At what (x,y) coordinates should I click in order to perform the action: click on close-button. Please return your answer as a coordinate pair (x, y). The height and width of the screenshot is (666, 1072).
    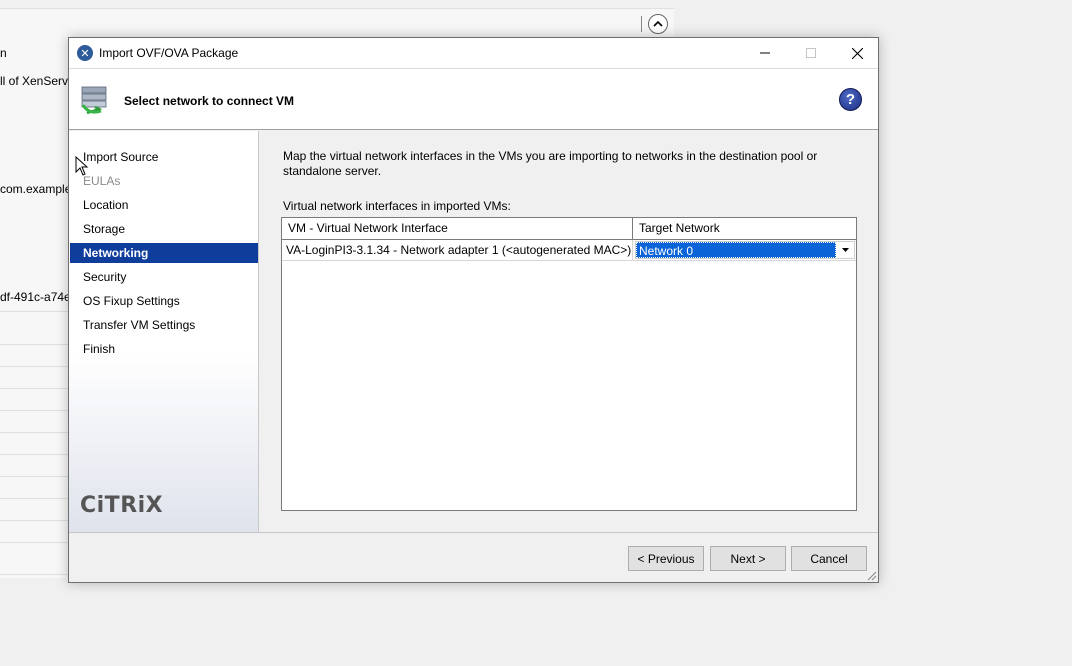
    Looking at the image, I should click on (857, 53).